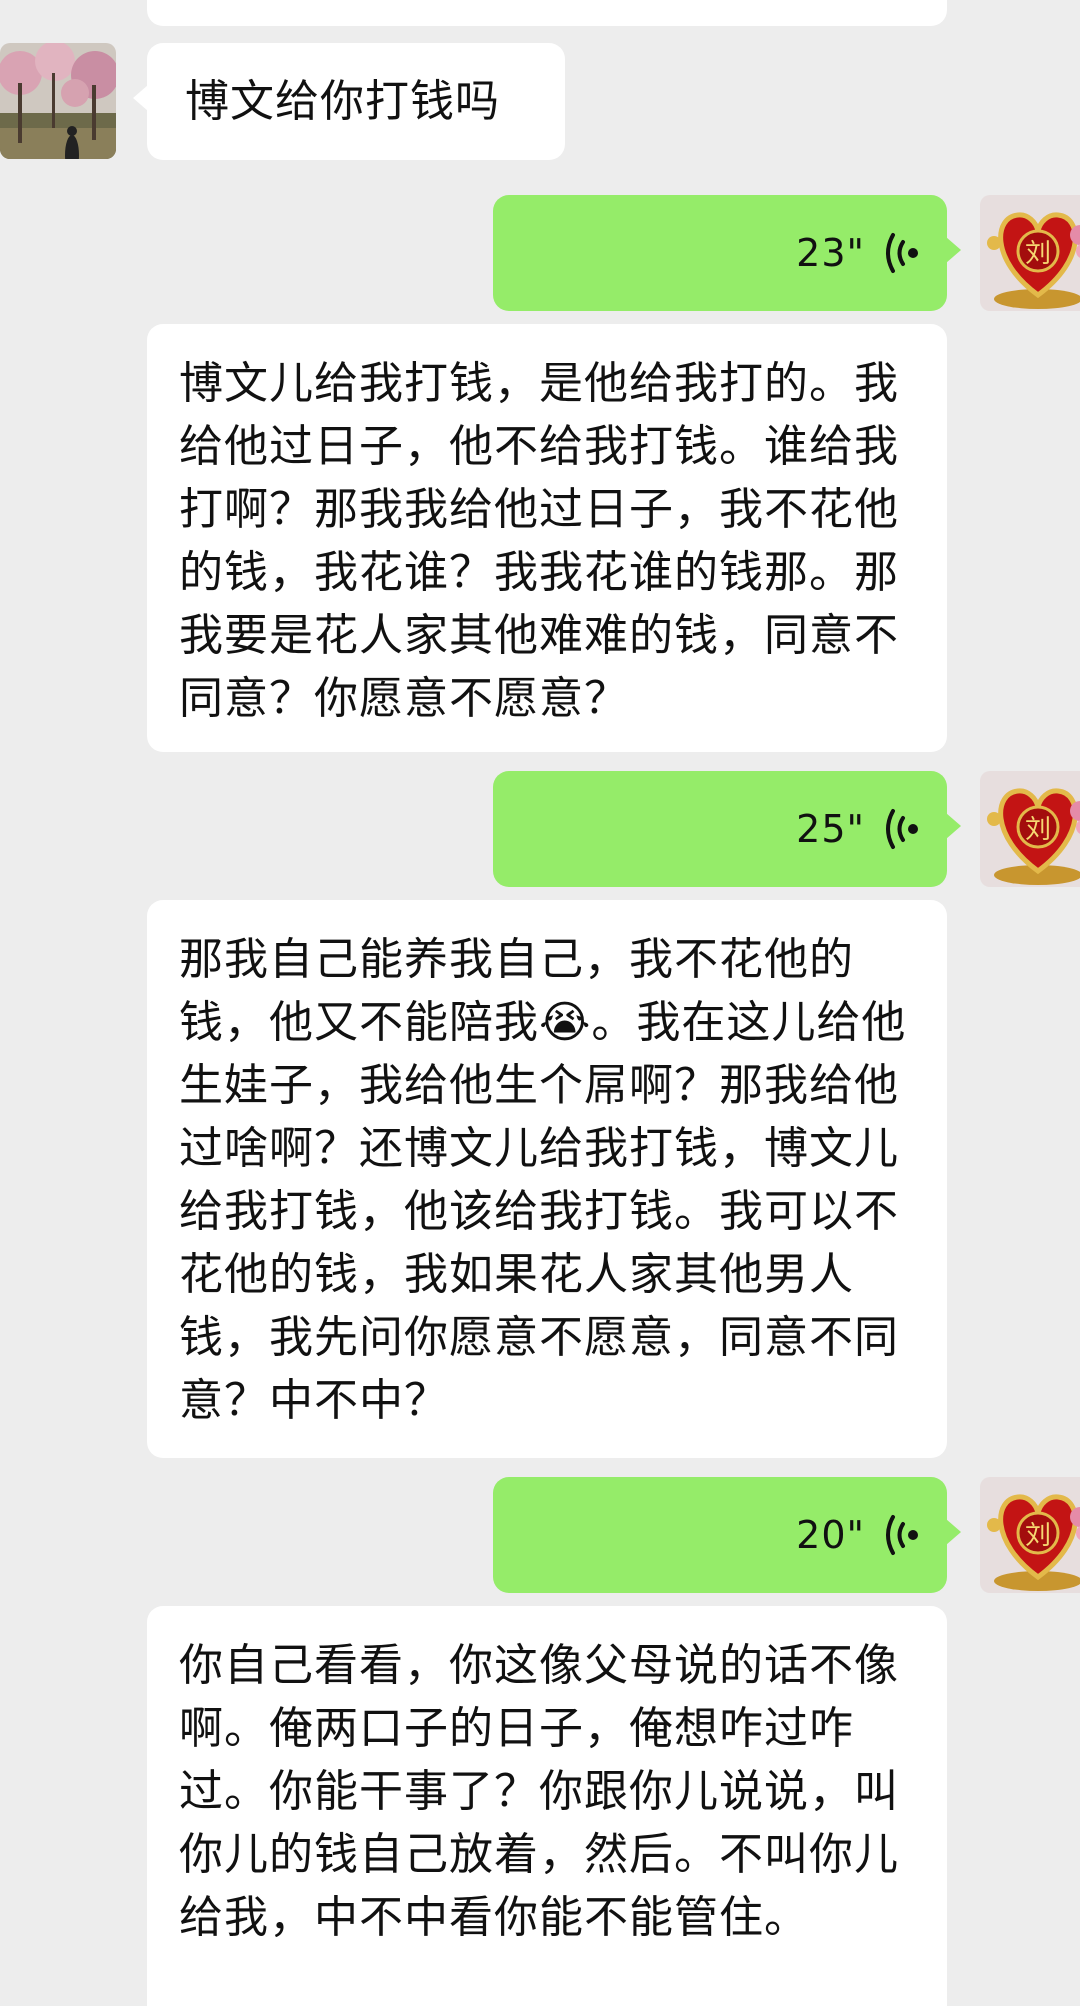 The width and height of the screenshot is (1080, 2006). I want to click on voice-message-bubble: 25", so click(727, 829).